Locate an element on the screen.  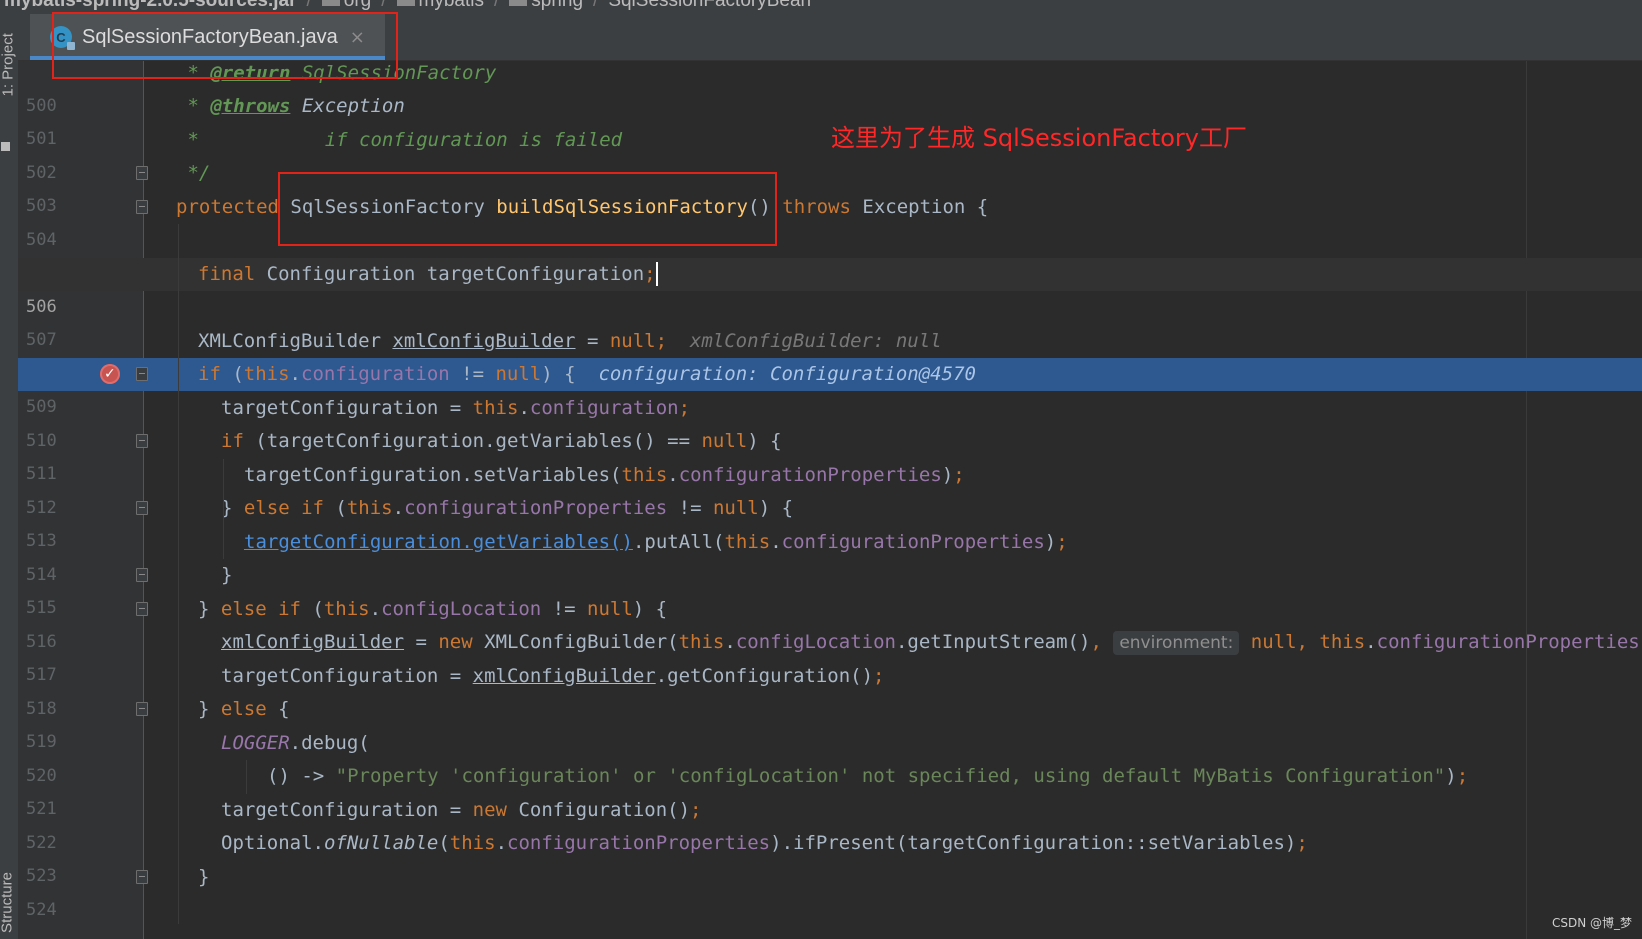
code-line-515: 515 } is located at coordinates (830, 588).